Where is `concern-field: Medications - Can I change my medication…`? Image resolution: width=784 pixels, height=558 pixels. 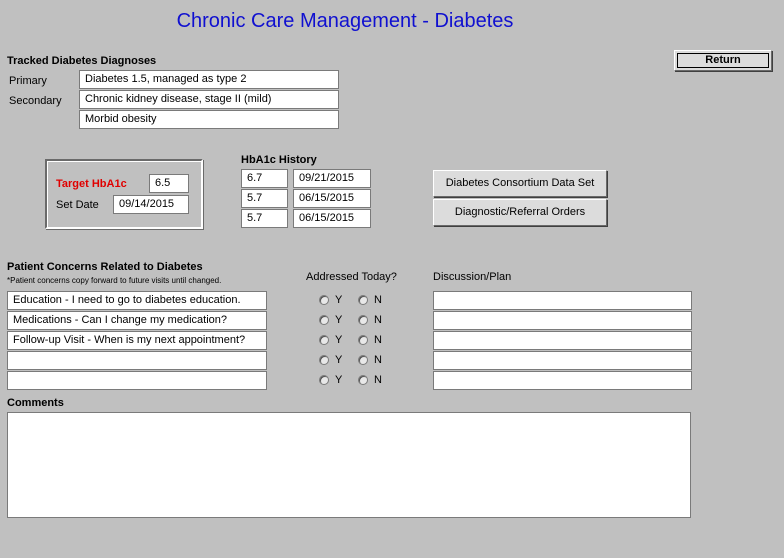
concern-field: Medications - Can I change my medication… is located at coordinates (137, 320).